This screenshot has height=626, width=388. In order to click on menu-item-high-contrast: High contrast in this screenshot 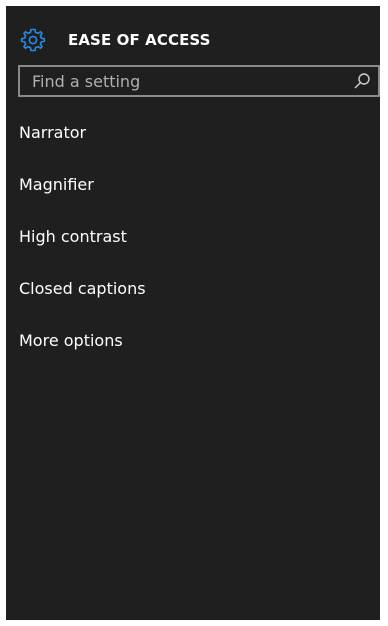, I will do `click(82, 253)`.